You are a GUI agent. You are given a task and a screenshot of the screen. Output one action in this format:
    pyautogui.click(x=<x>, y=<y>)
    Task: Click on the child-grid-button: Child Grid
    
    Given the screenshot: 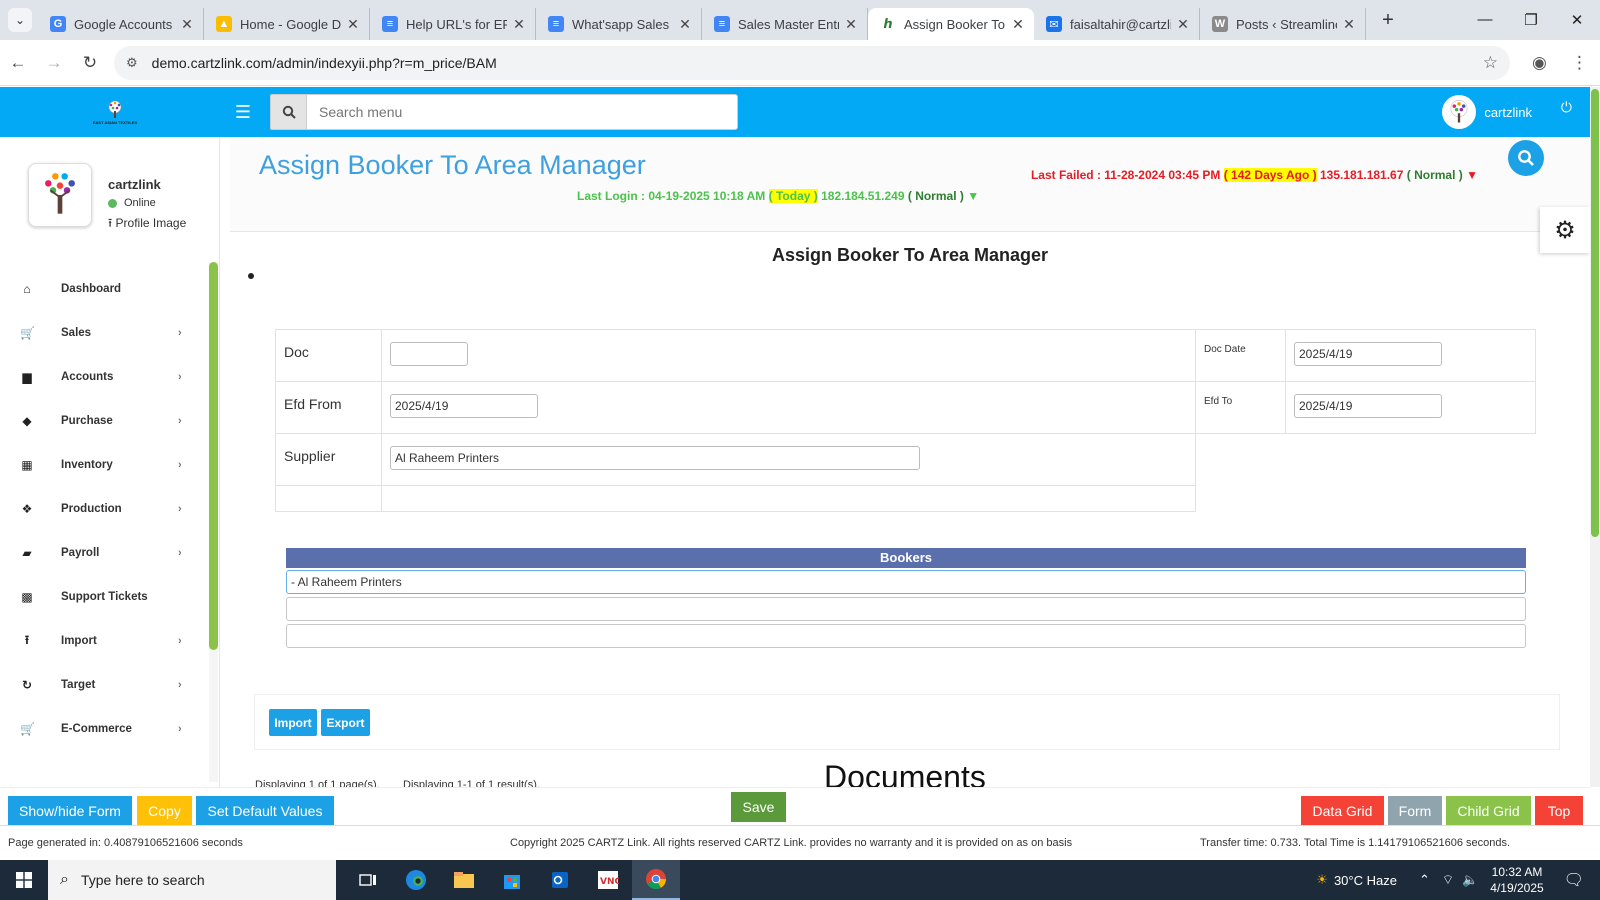 What is the action you would take?
    pyautogui.click(x=1488, y=811)
    